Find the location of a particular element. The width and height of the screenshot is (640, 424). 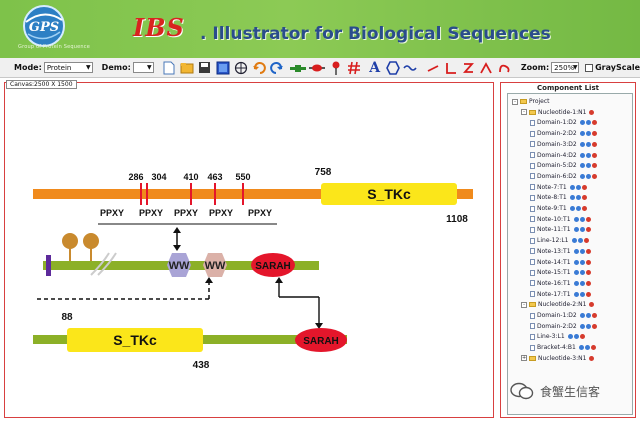

new-file-icon is located at coordinates (169, 68).